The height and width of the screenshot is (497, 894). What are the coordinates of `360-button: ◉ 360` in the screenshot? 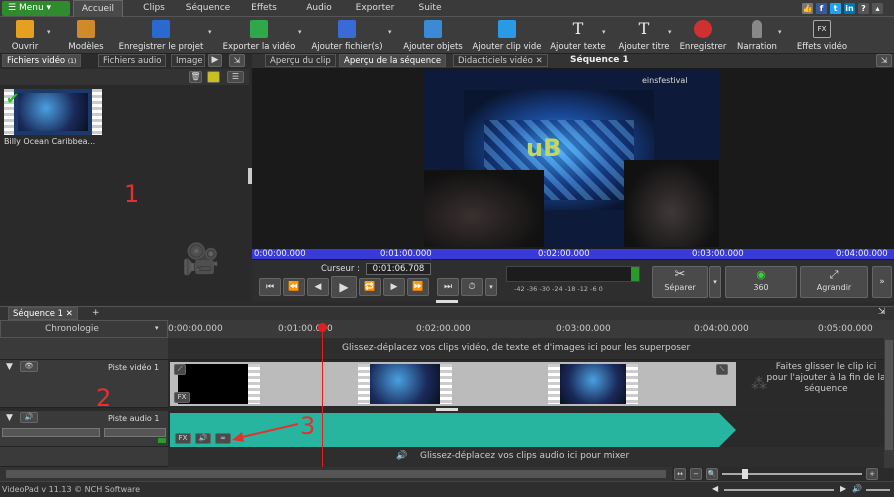 It's located at (761, 282).